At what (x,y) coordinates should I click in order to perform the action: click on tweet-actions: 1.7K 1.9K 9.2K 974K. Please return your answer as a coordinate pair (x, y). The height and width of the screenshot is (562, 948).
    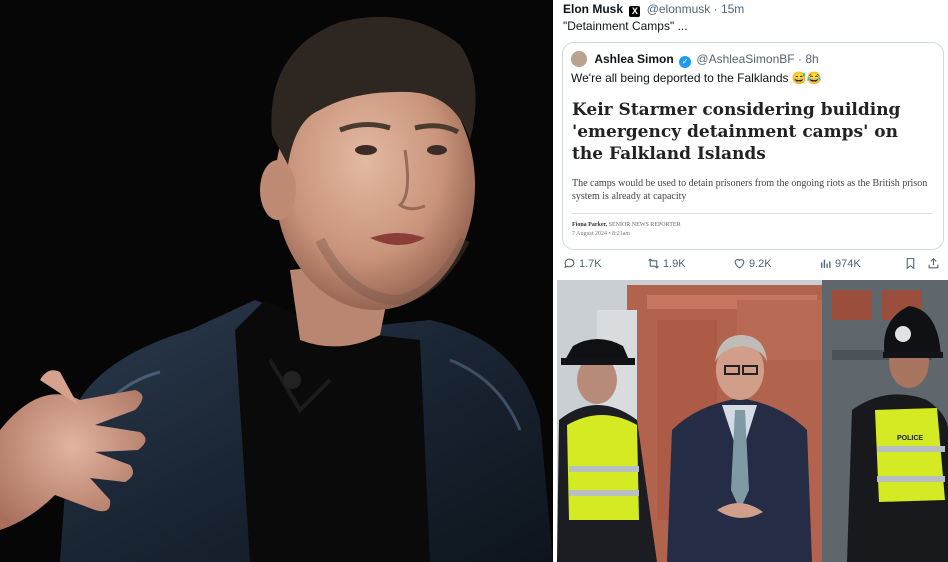
    Looking at the image, I should click on (752, 265).